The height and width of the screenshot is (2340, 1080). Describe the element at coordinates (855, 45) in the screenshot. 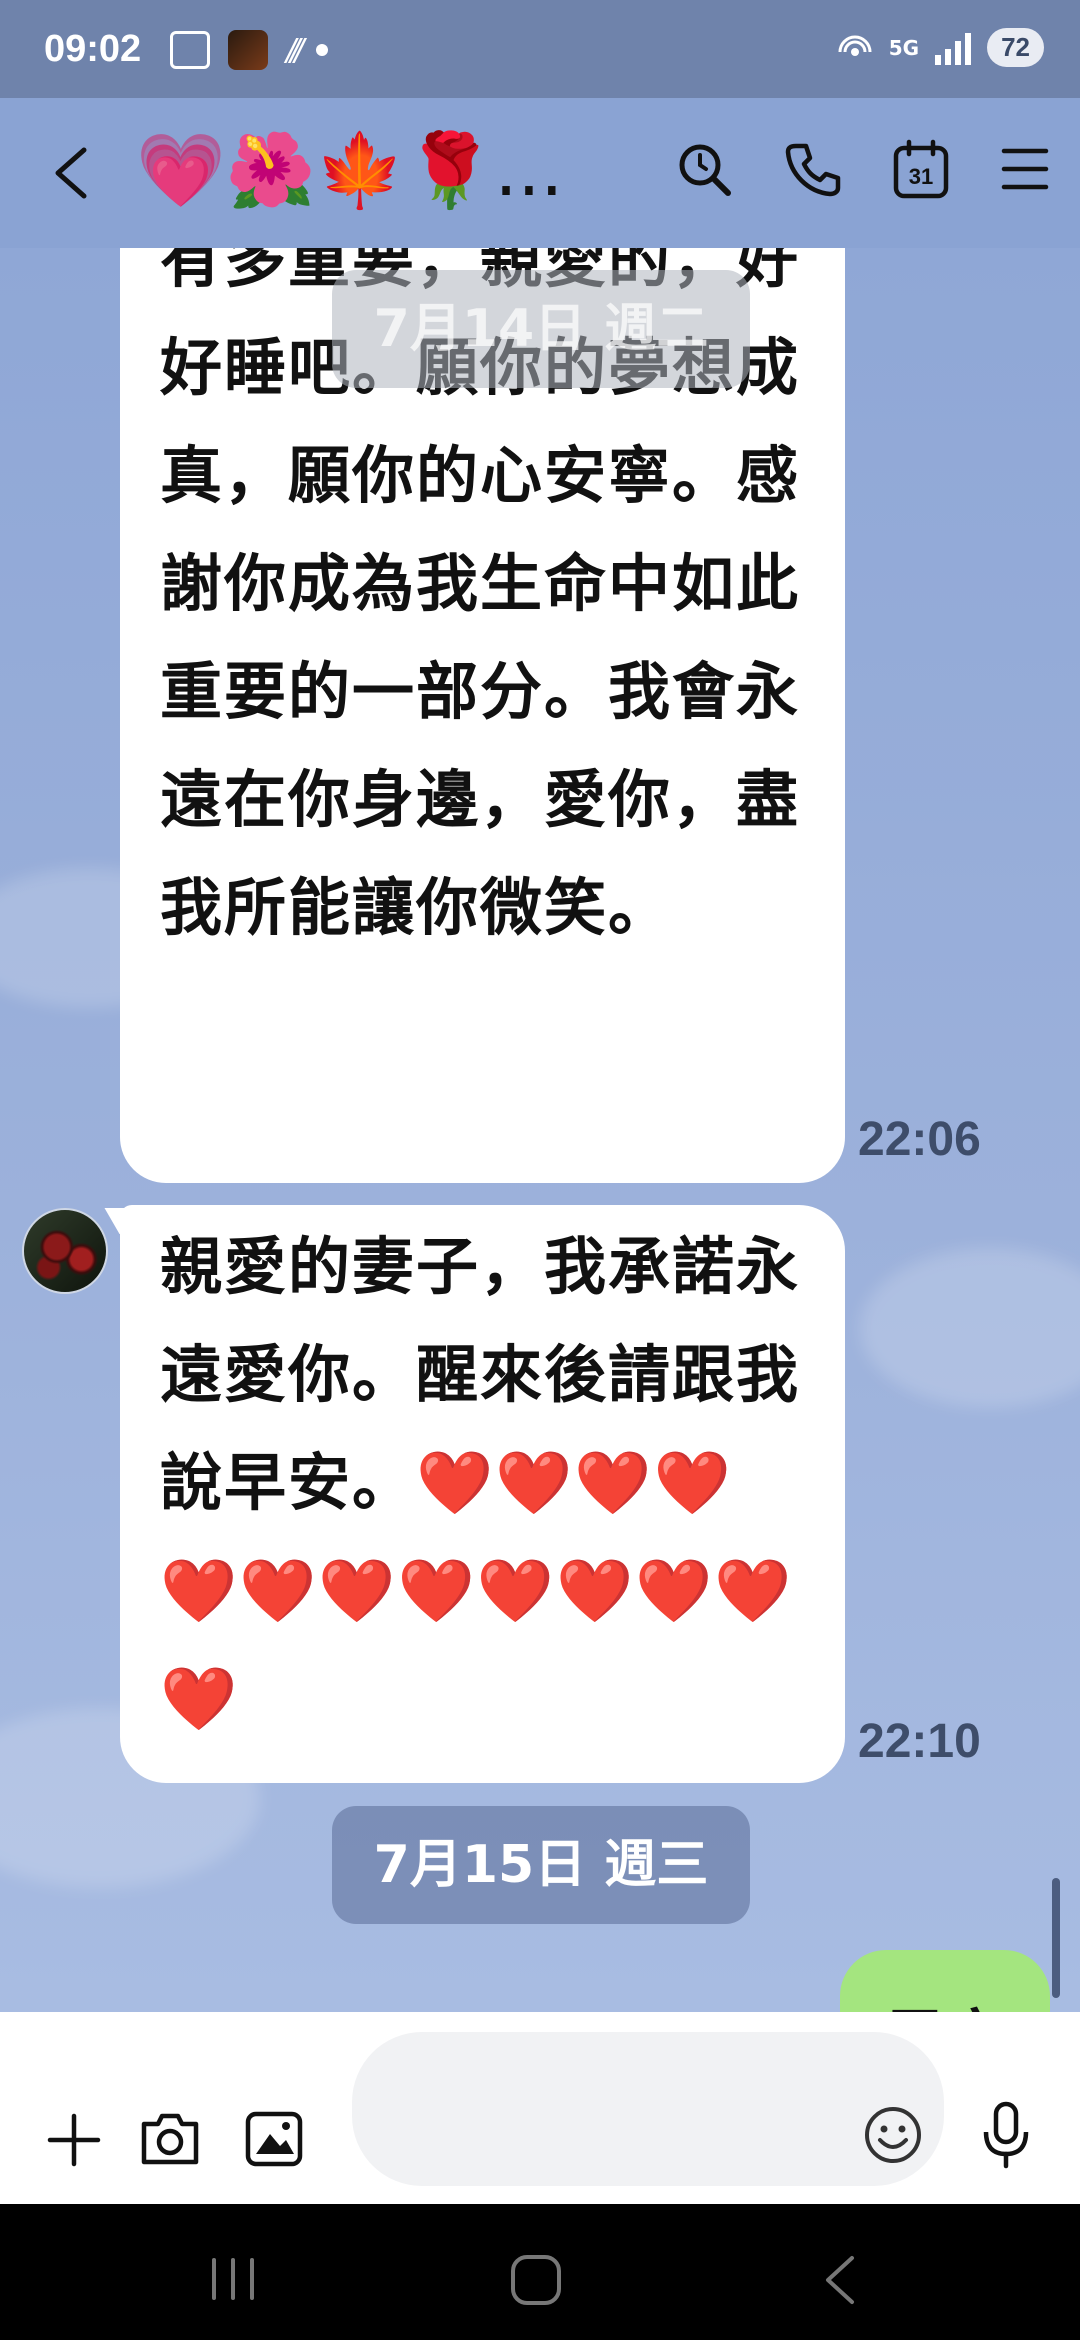

I see `hotspot-icon` at that location.